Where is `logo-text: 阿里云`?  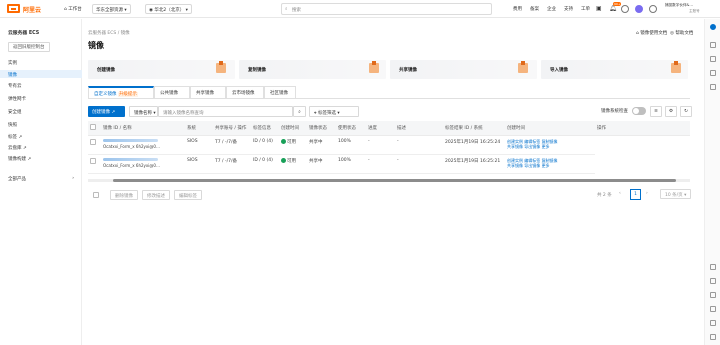
logo-text: 阿里云 is located at coordinates (32, 9).